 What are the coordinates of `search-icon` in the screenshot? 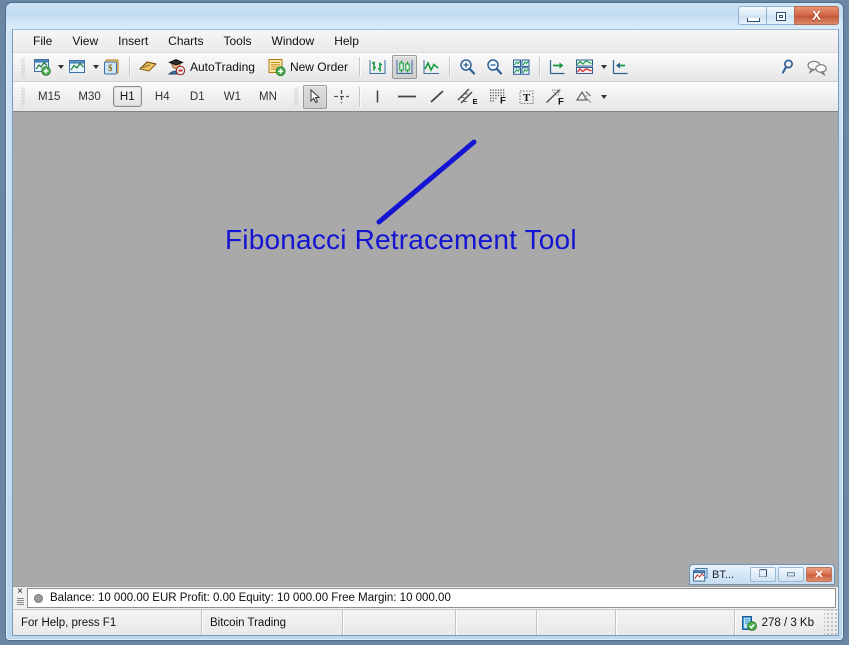 It's located at (787, 66).